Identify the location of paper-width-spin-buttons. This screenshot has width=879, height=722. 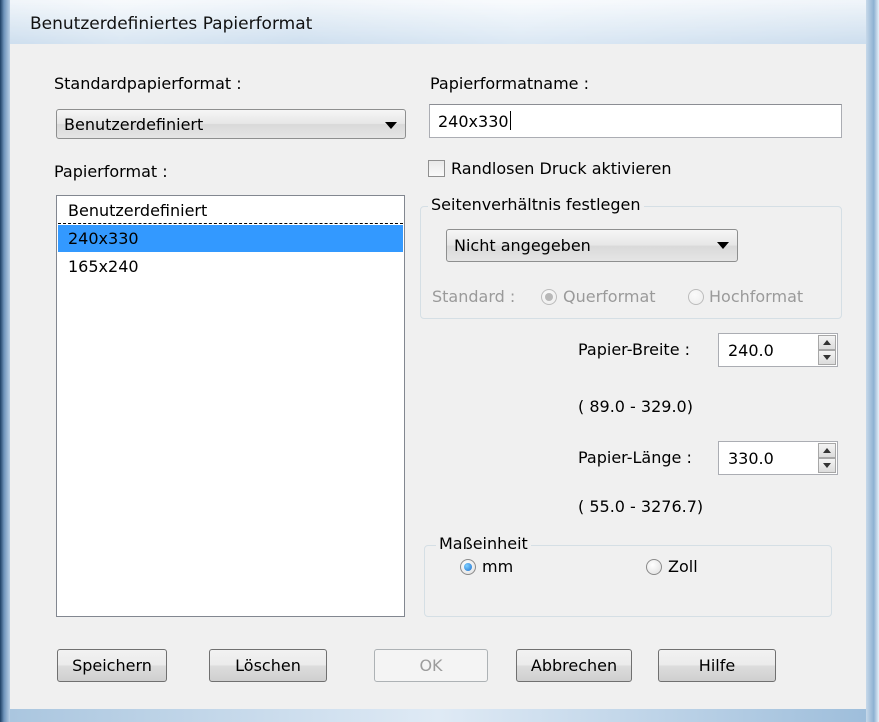
(827, 350).